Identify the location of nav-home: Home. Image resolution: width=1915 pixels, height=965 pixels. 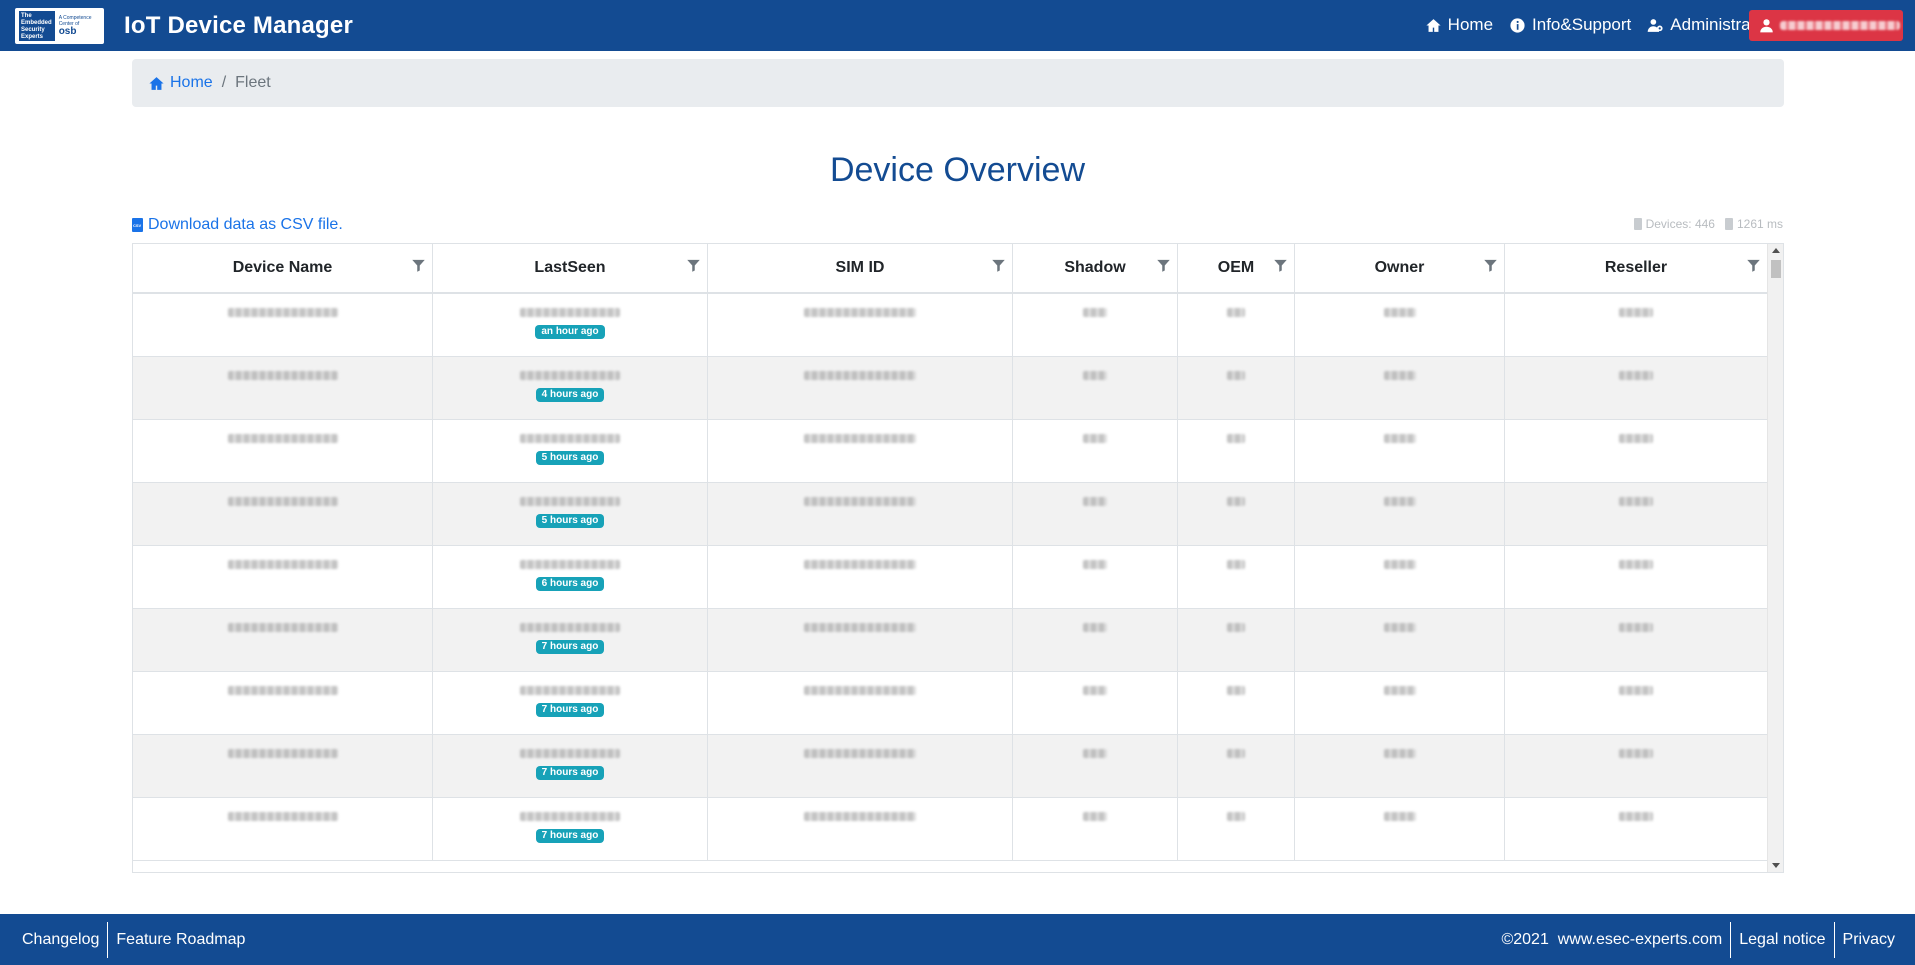
(1459, 25).